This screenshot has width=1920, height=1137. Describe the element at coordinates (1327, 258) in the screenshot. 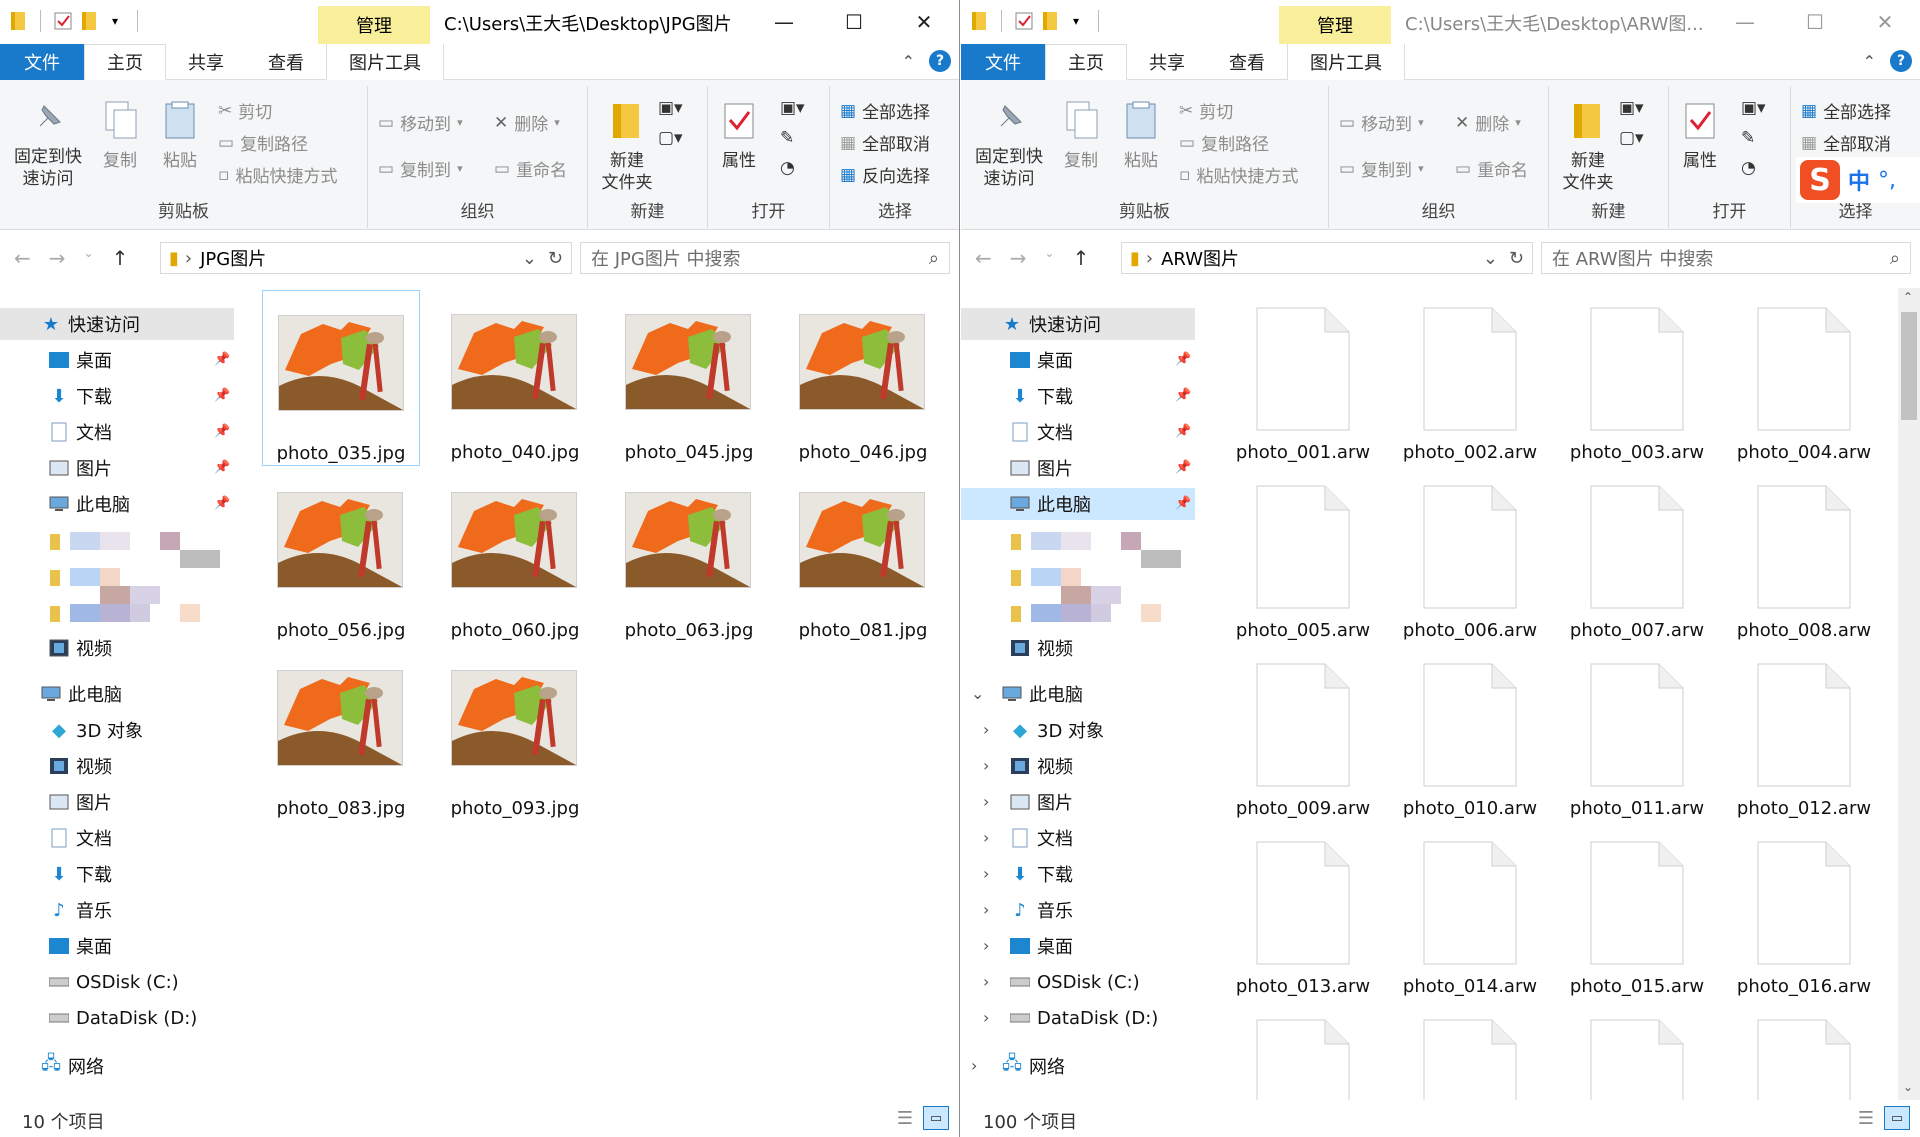

I see `path-box: ▮ › ARW图片 ⌄ ↻` at that location.